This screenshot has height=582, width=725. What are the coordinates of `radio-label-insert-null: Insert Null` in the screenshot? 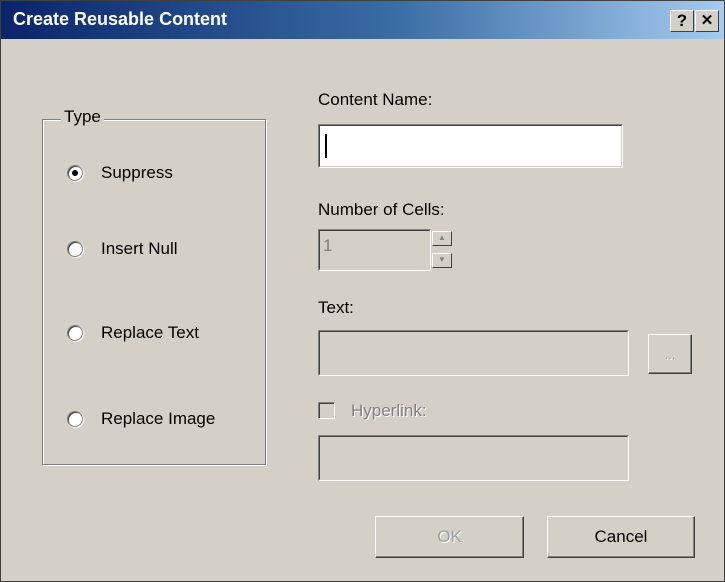 It's located at (139, 248).